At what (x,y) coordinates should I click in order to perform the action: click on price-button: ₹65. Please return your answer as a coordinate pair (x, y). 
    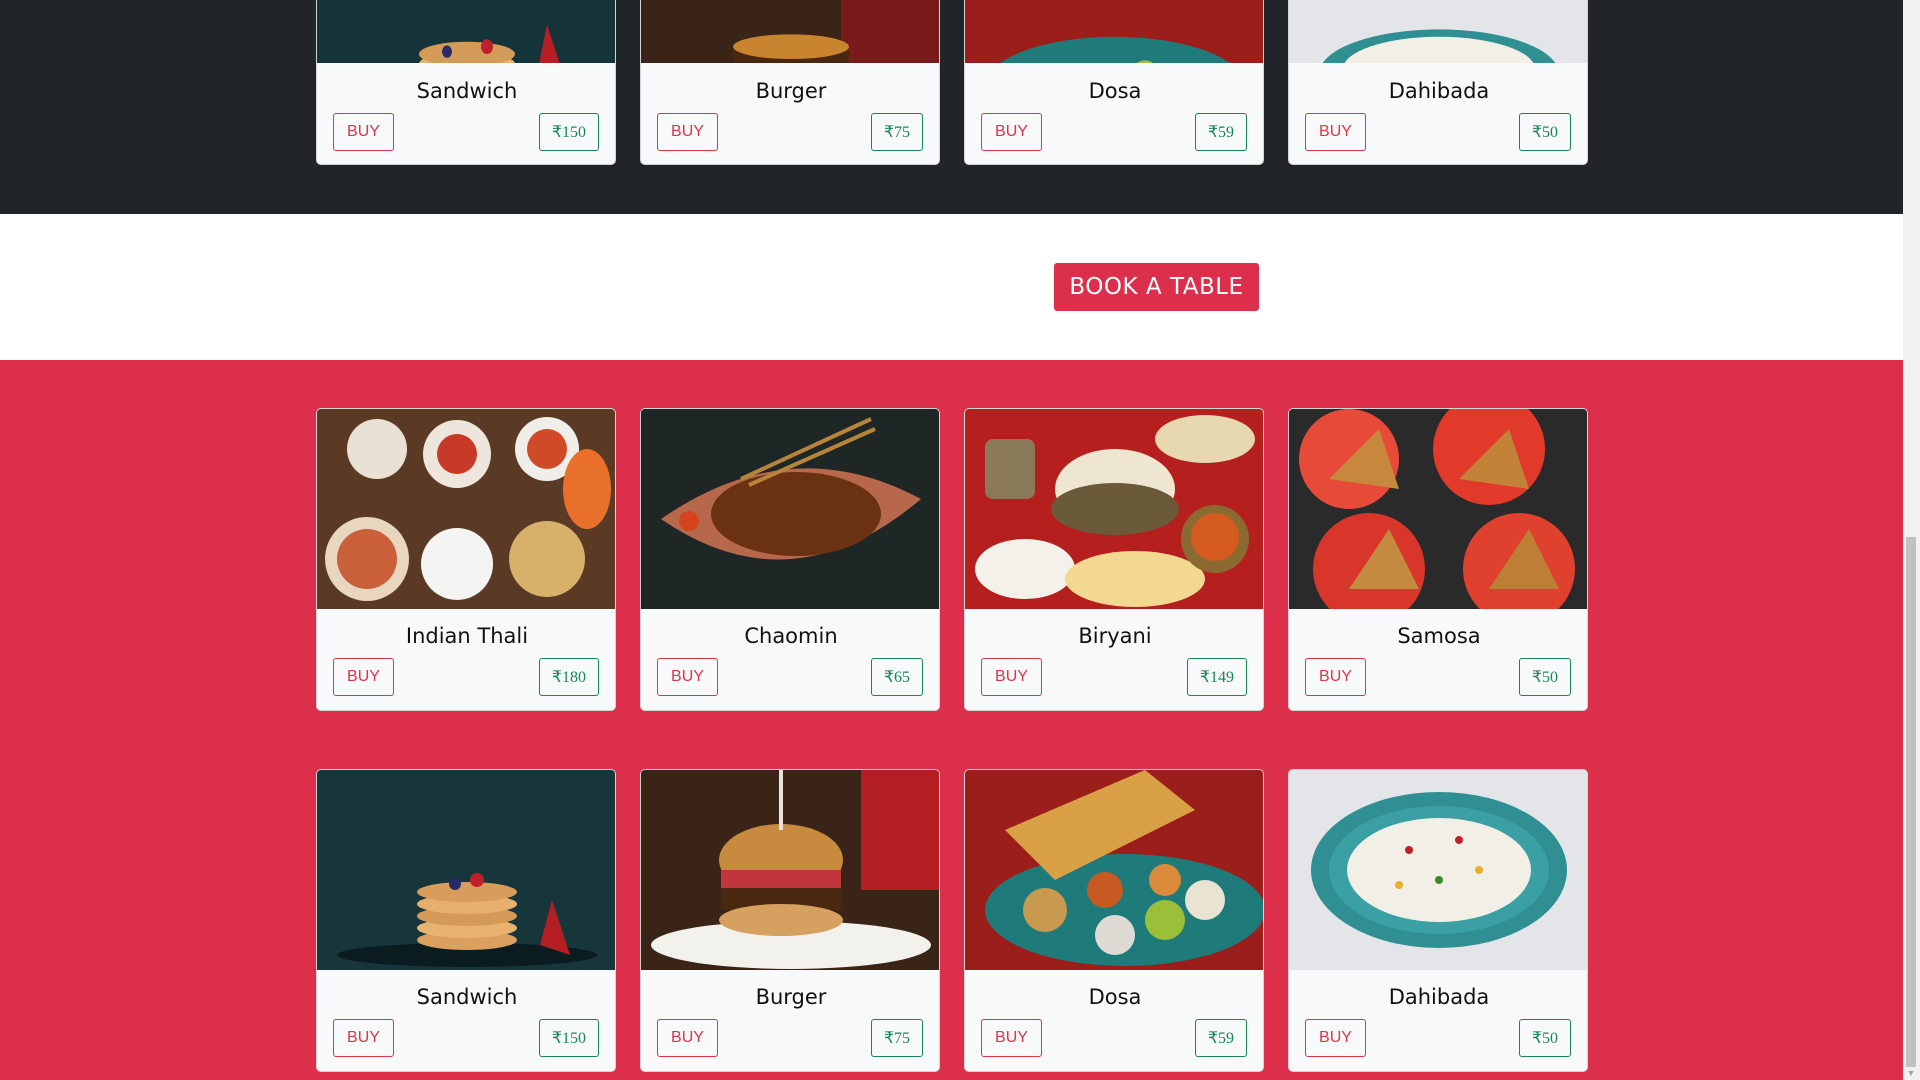
    Looking at the image, I should click on (896, 677).